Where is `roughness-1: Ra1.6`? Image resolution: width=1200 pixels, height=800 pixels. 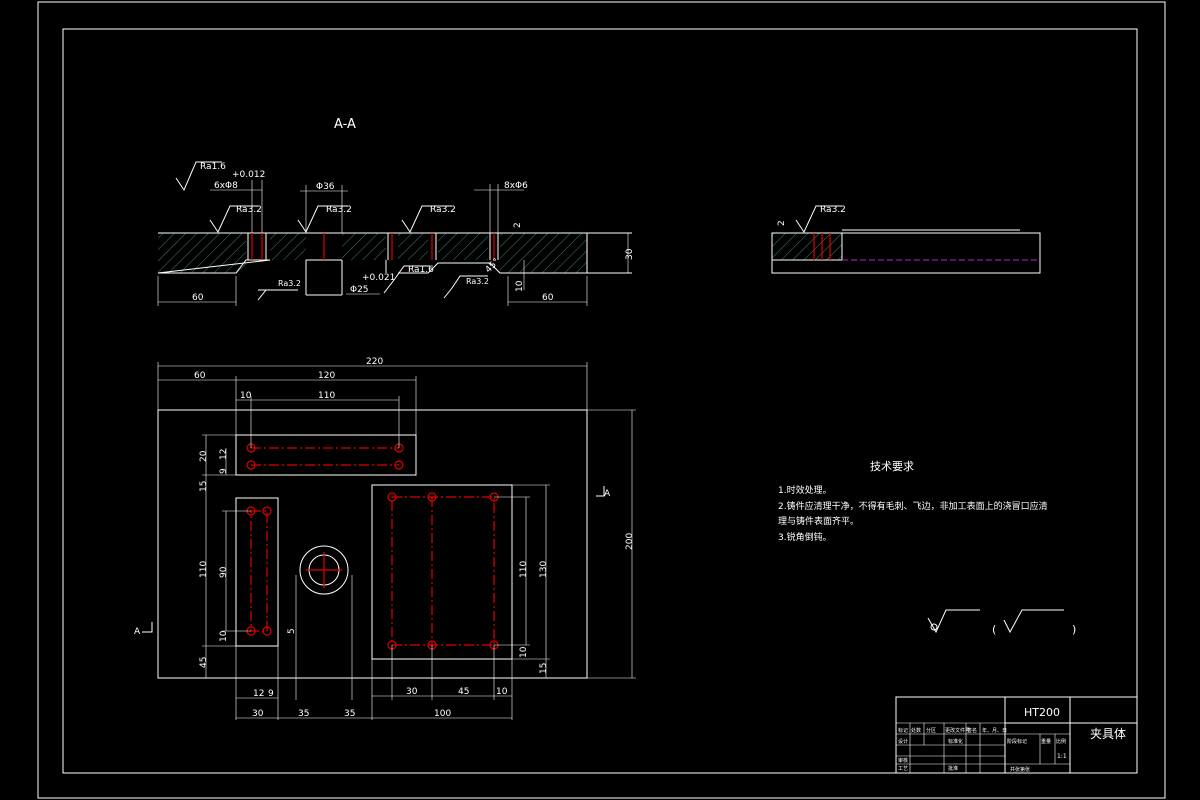
roughness-1: Ra1.6 is located at coordinates (213, 167).